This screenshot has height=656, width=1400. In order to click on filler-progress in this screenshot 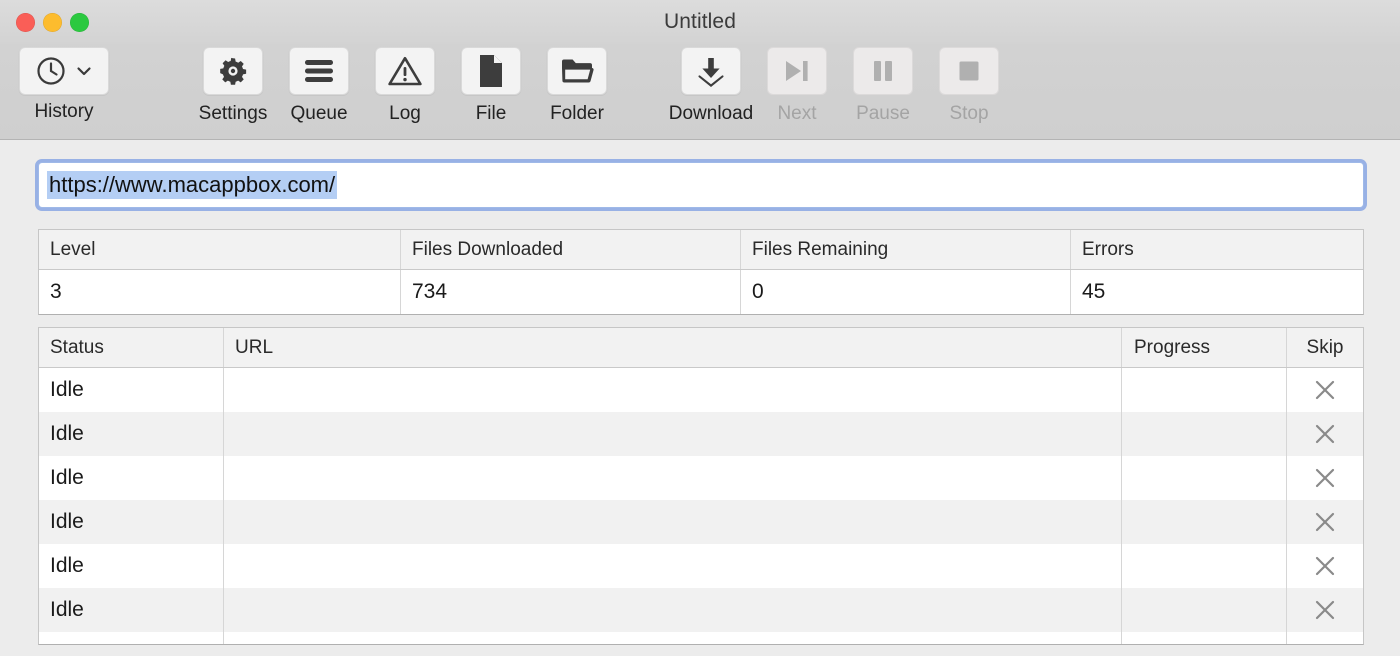, I will do `click(1204, 638)`.